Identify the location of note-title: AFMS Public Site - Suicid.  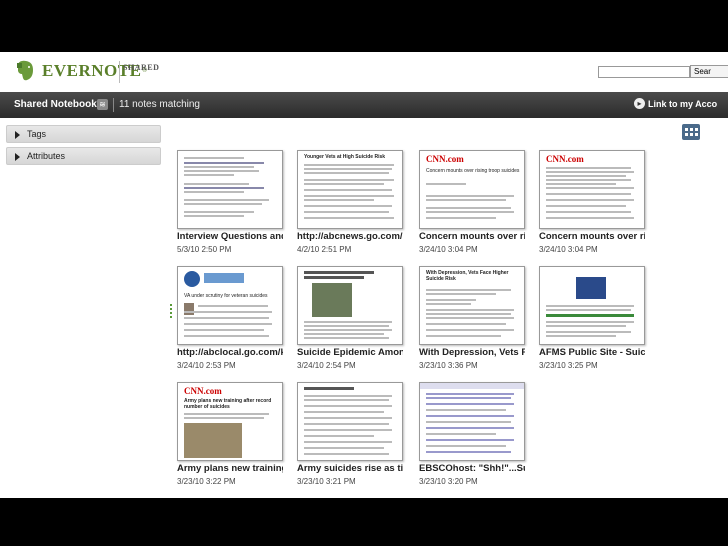
(592, 352).